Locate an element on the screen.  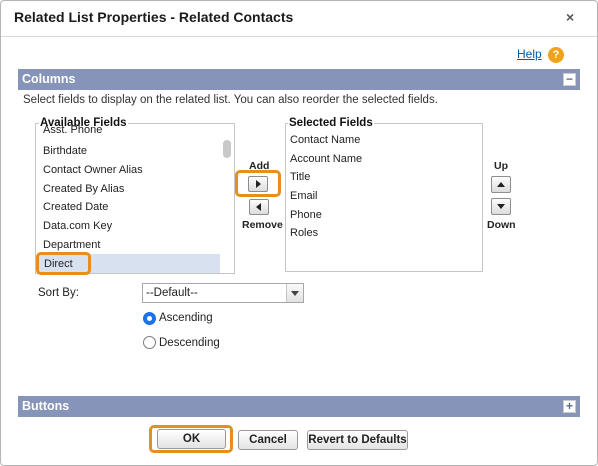
buttons-section-title: Buttons is located at coordinates (46, 406).